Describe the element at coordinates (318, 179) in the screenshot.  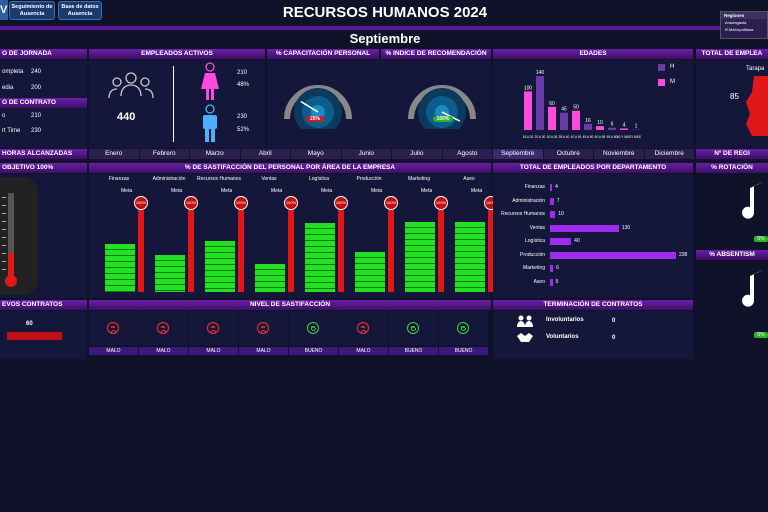
I see `area-name: Logística` at that location.